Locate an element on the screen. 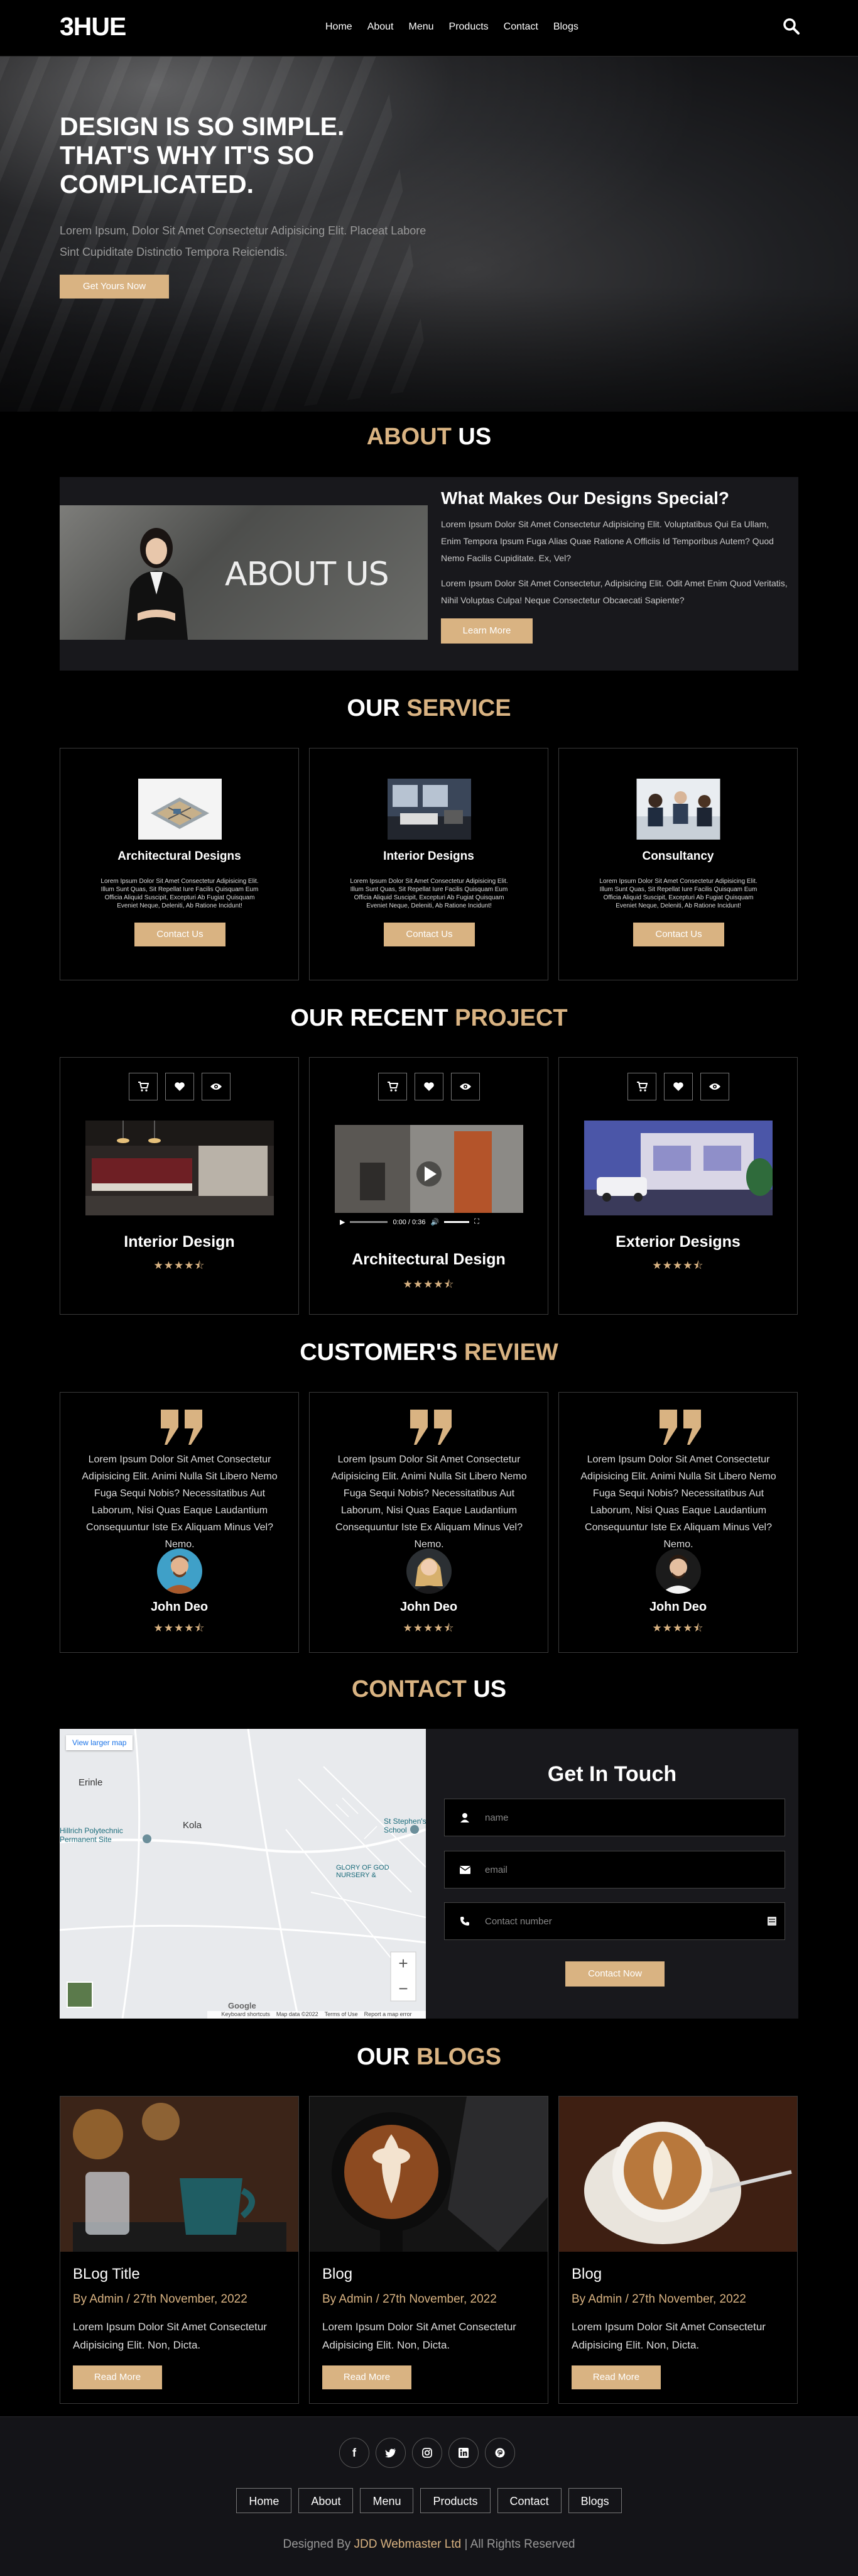 The width and height of the screenshot is (858, 2576). twitter-icon is located at coordinates (391, 2453).